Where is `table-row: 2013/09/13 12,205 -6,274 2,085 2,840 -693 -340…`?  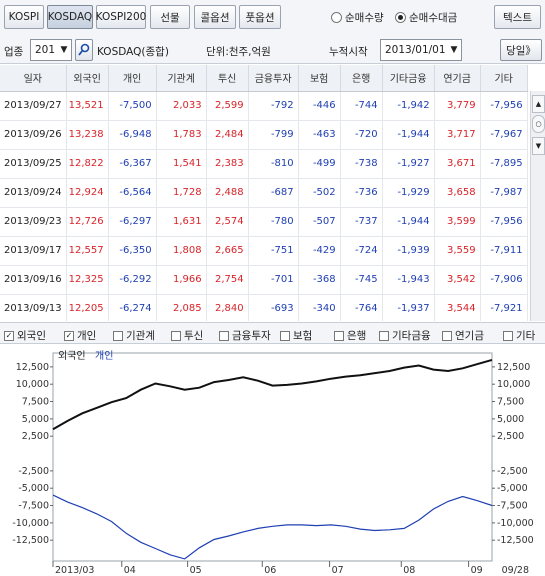
table-row: 2013/09/13 12,205 -6,274 2,085 2,840 -693 -340… is located at coordinates (264, 307).